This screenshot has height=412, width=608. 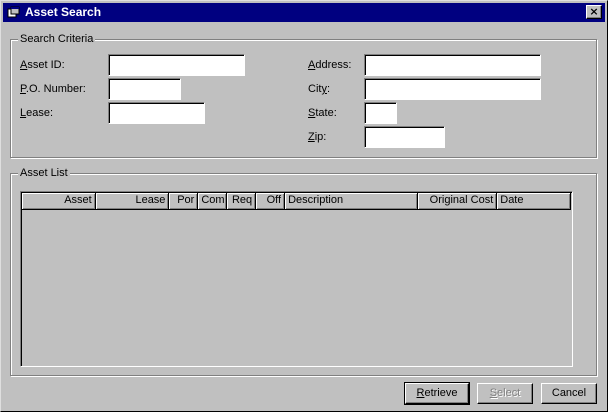 What do you see at coordinates (319, 89) in the screenshot?
I see `city-label: City:` at bounding box center [319, 89].